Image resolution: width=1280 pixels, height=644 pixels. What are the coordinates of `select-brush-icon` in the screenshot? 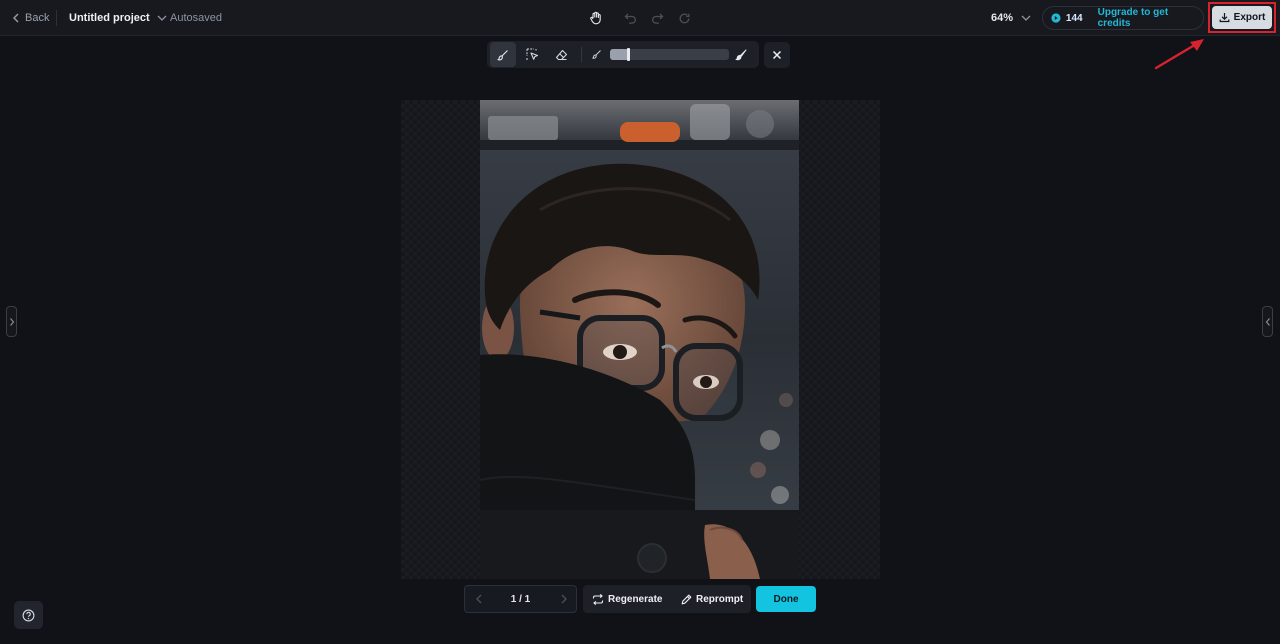 It's located at (532, 54).